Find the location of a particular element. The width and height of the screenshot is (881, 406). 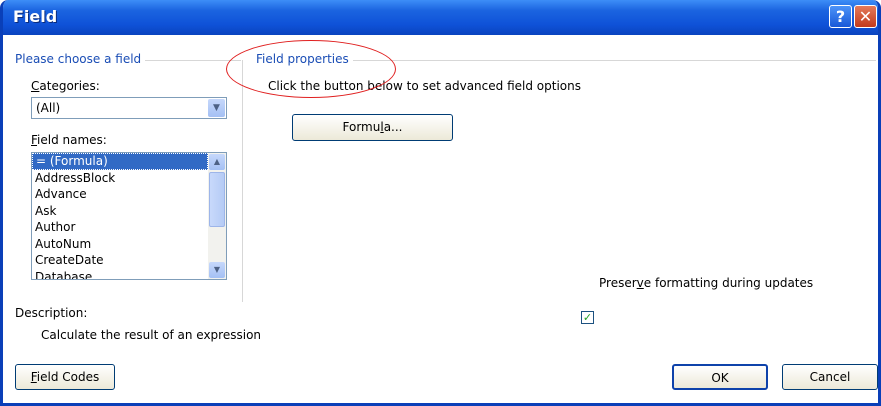

list-item: AddressBlock is located at coordinates (120, 178).